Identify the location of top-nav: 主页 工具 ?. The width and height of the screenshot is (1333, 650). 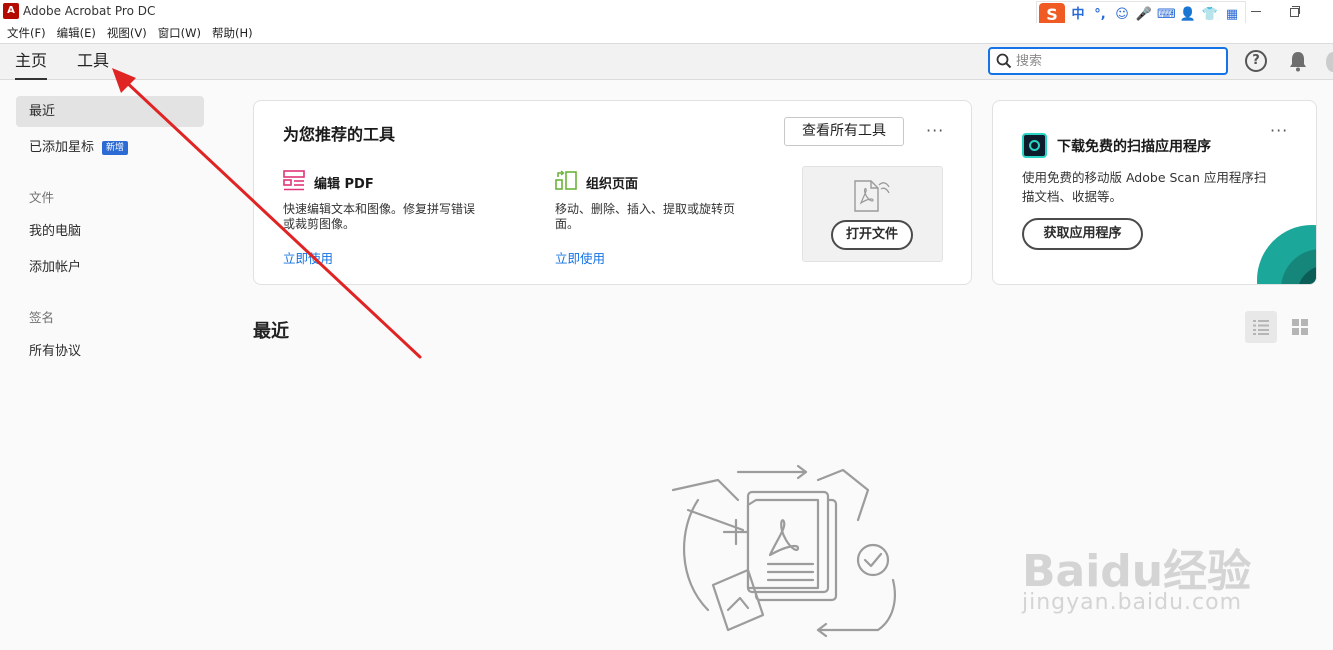
(666, 61).